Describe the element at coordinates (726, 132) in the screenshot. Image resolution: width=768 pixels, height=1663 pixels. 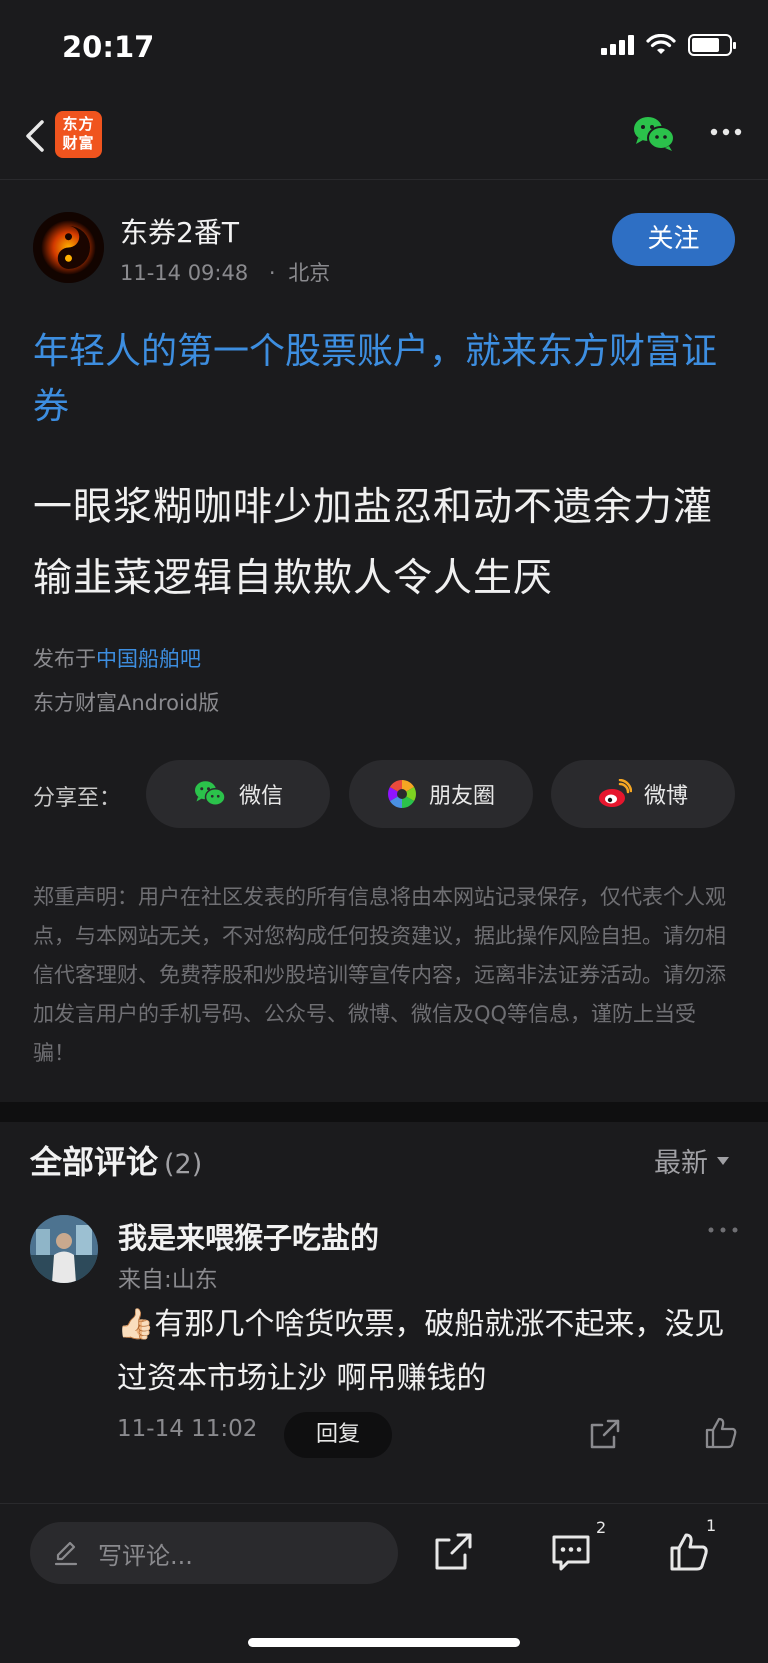
I see `more-options-icon` at that location.